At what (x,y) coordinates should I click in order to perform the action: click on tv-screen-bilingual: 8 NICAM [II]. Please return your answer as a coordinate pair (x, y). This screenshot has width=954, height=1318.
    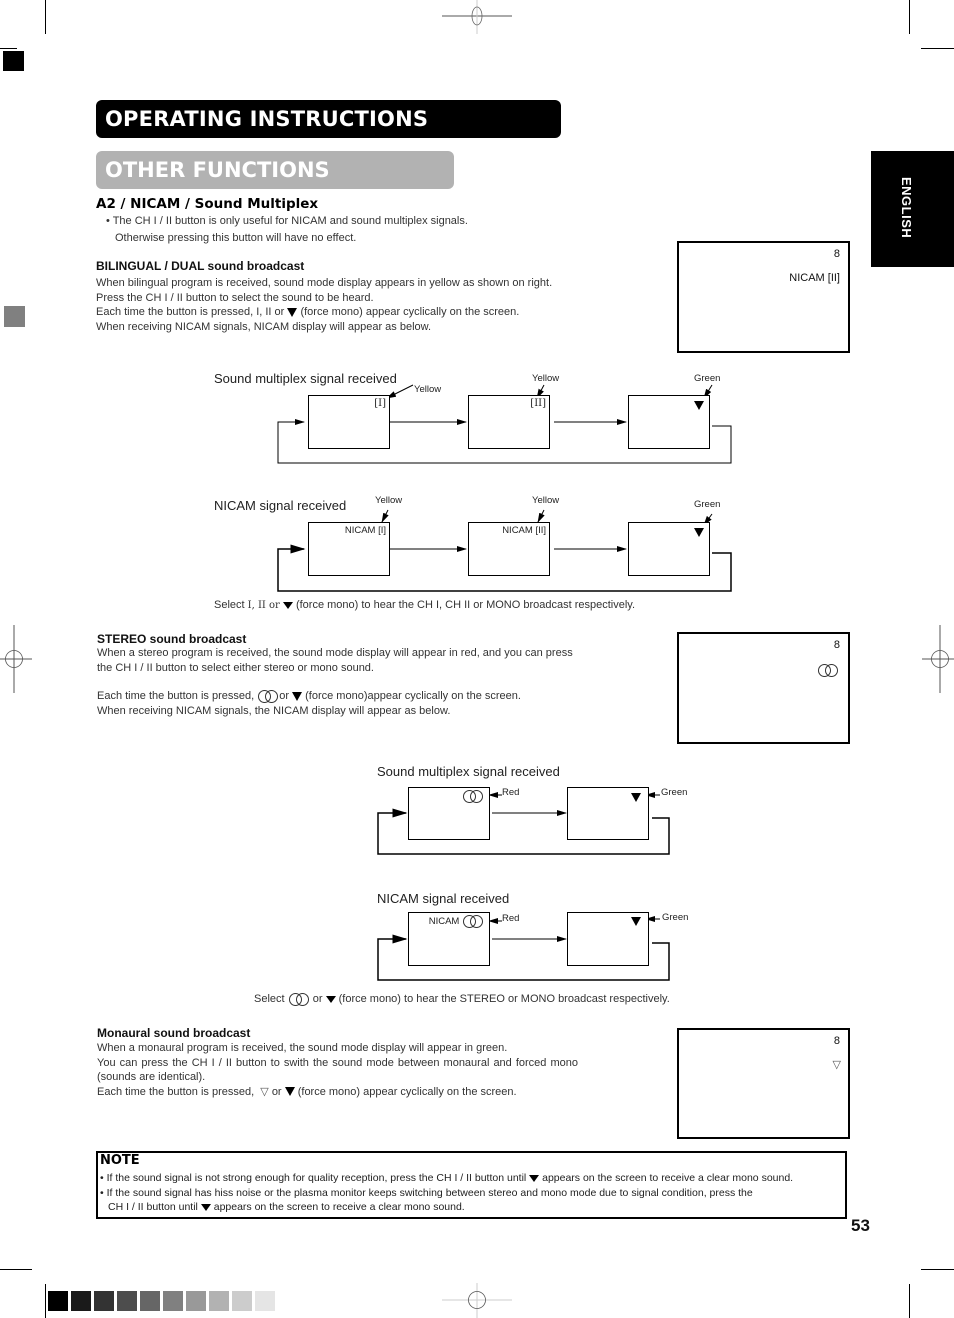
    Looking at the image, I should click on (763, 297).